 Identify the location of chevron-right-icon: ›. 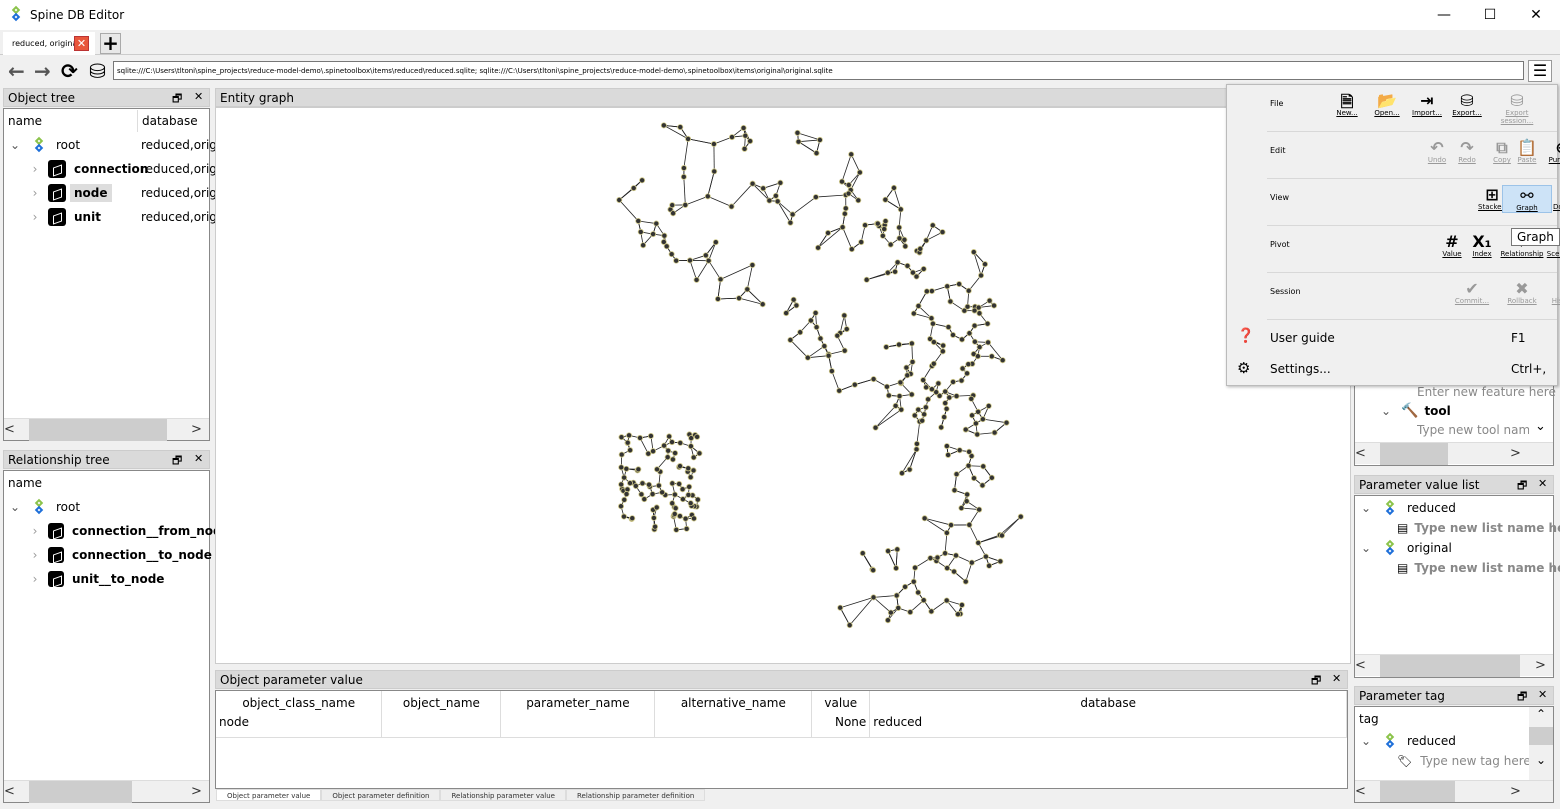
(35, 217).